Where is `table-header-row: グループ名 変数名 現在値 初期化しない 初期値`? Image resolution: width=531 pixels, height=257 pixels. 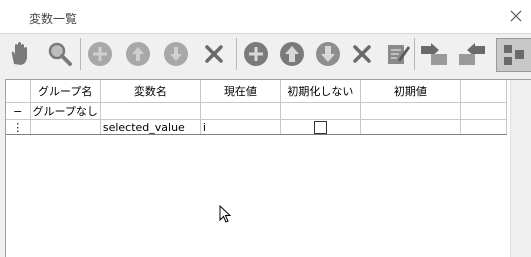 table-header-row: グループ名 変数名 現在値 初期化しない 初期値 is located at coordinates (256, 91).